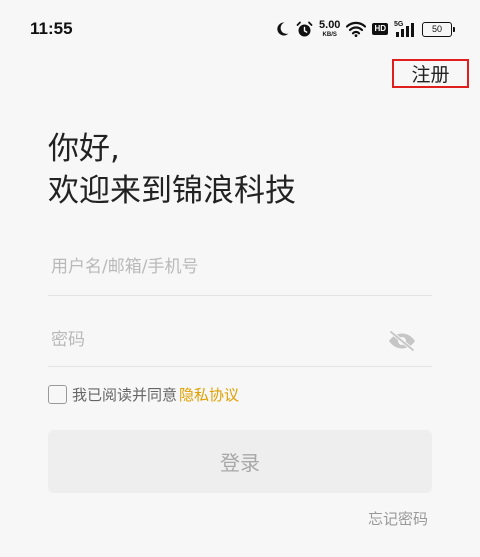  What do you see at coordinates (240, 29) in the screenshot?
I see `status-bar: 11:55 5.00 KB/S HD 5G 50` at bounding box center [240, 29].